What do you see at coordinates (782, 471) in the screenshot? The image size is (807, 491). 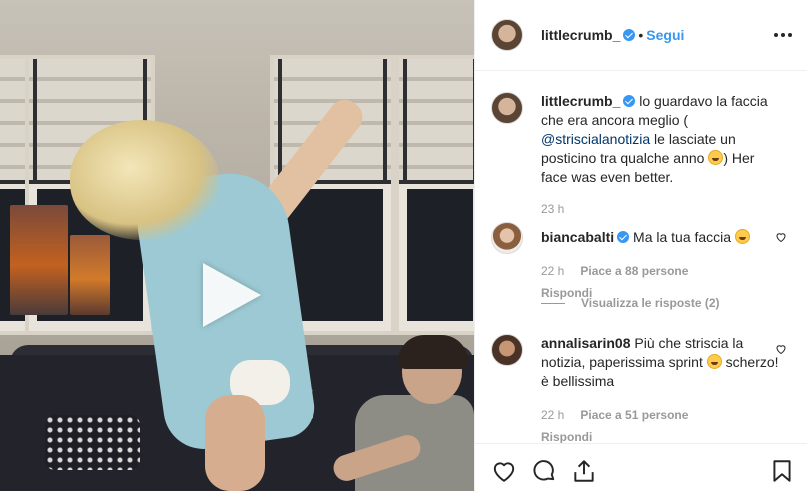 I see `bookmark-icon` at bounding box center [782, 471].